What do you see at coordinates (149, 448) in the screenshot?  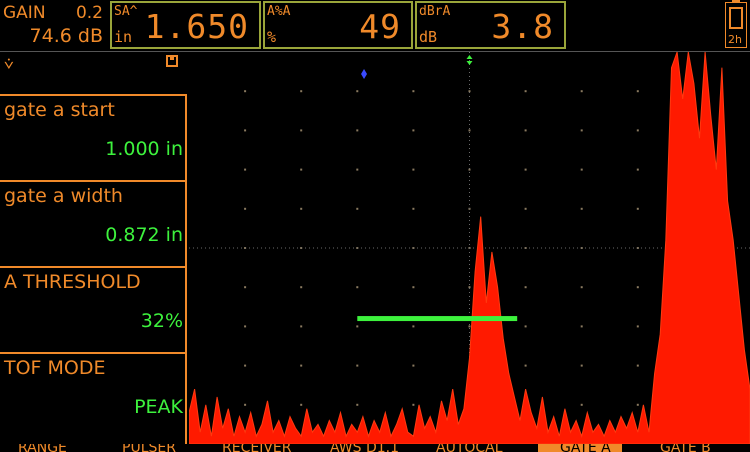 I see `tab-pulser: PULSER` at bounding box center [149, 448].